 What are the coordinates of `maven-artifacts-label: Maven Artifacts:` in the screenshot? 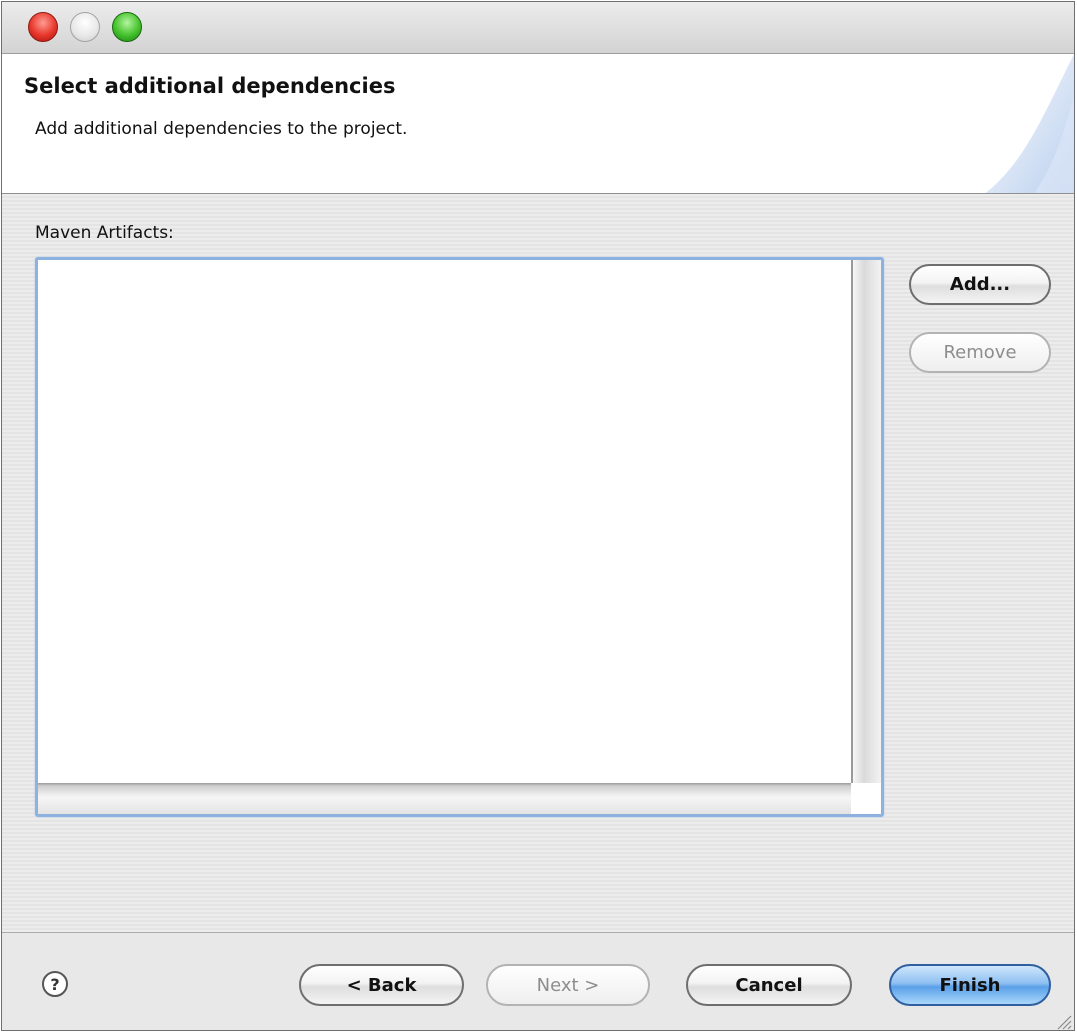 It's located at (104, 233).